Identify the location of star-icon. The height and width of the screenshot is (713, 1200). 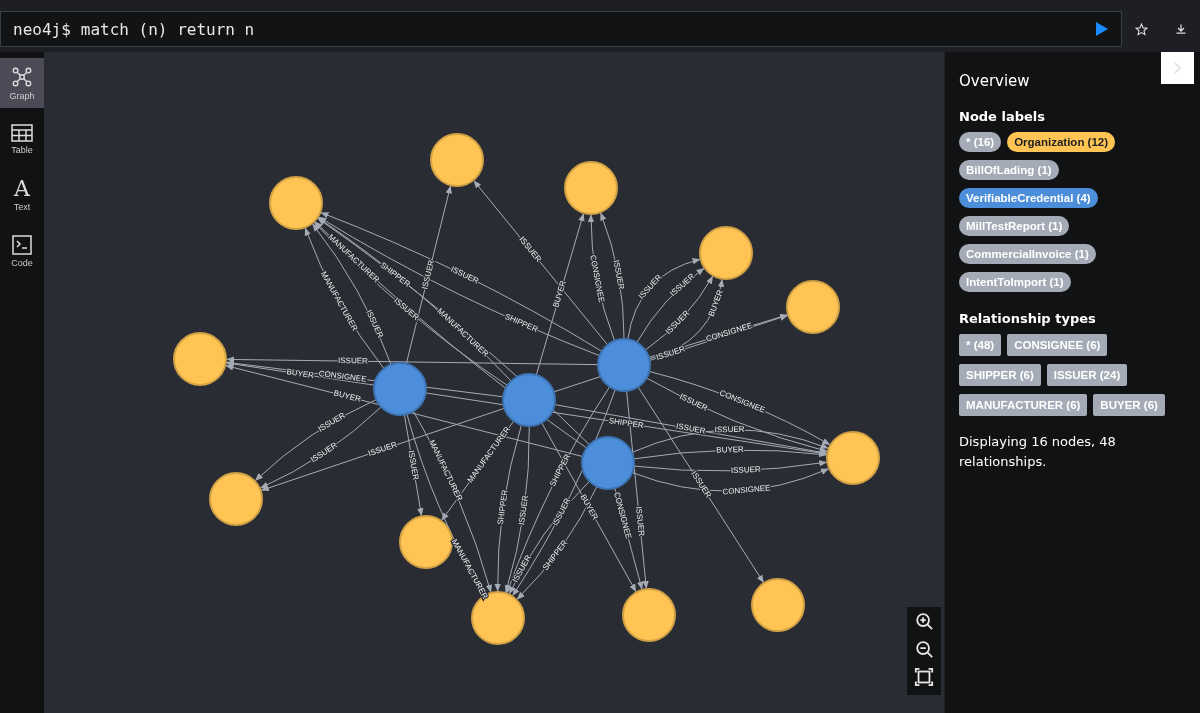
(1141, 29).